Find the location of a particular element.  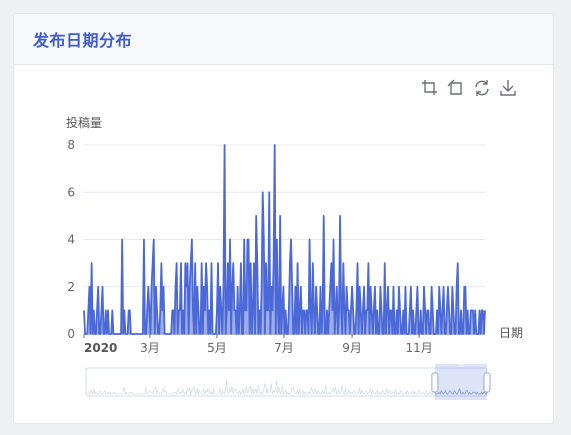

x-axis: 2020 3月 5月 7月 9月 11月 is located at coordinates (258, 344).